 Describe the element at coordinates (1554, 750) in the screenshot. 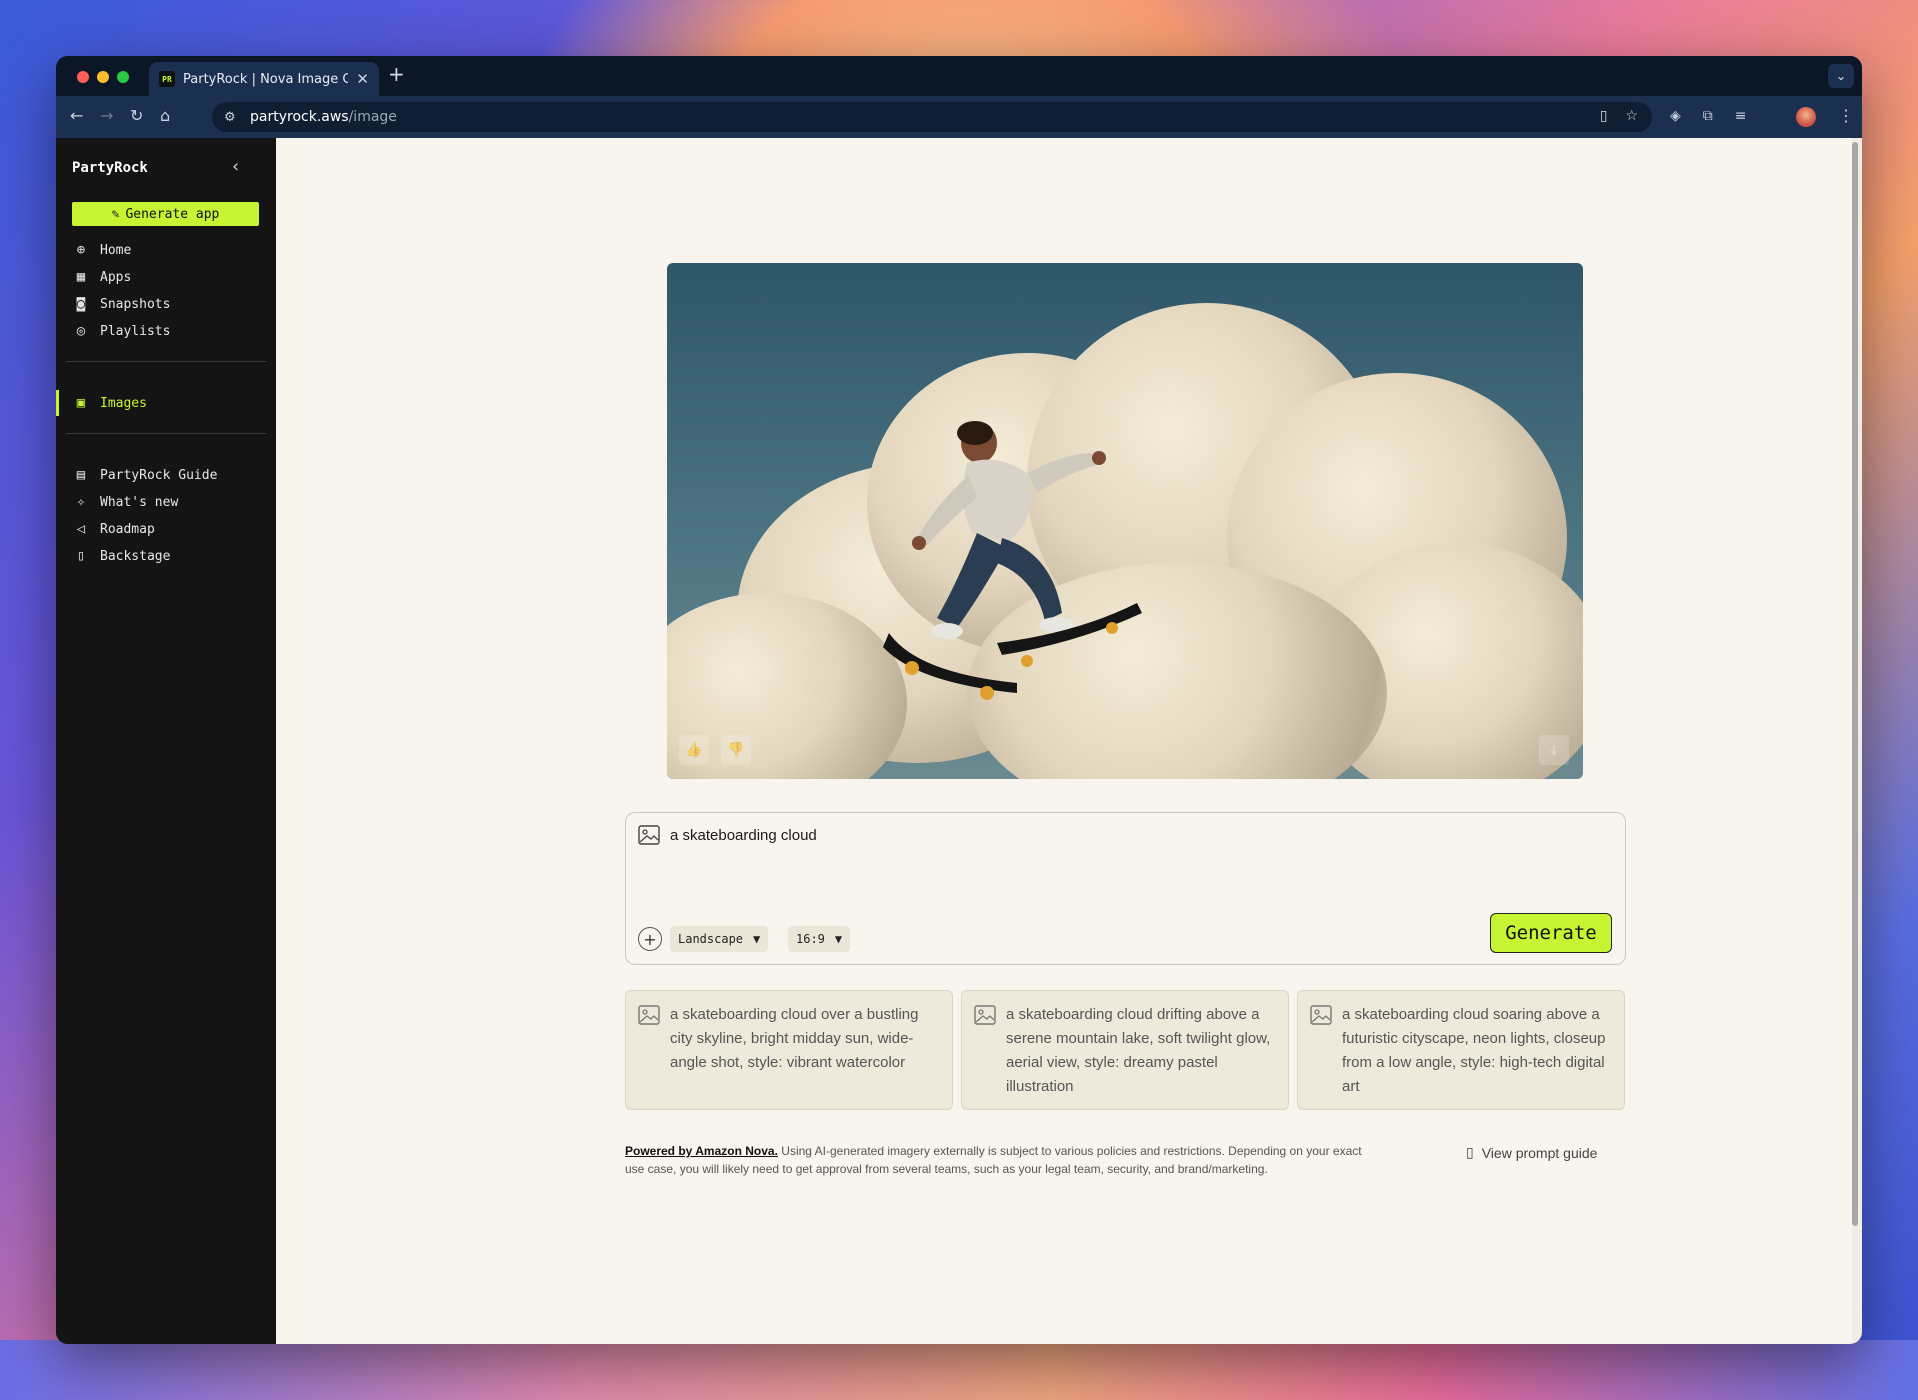

I see `download-icon: ⤓` at that location.